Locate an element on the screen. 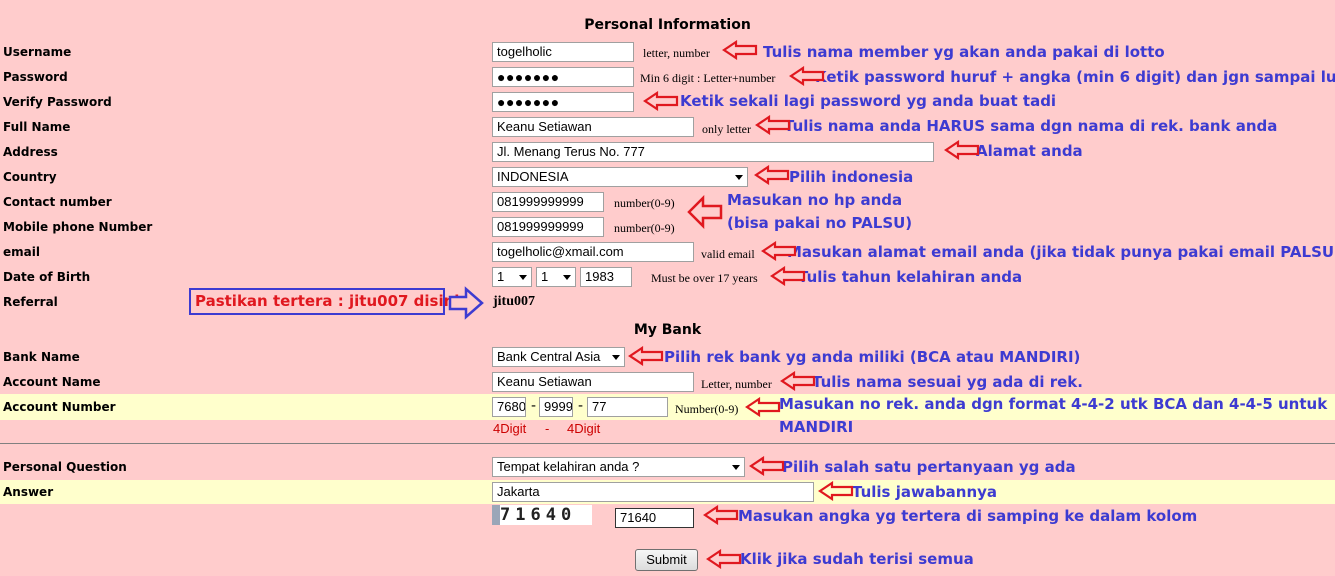  label-account-number: Account Number is located at coordinates (59, 407).